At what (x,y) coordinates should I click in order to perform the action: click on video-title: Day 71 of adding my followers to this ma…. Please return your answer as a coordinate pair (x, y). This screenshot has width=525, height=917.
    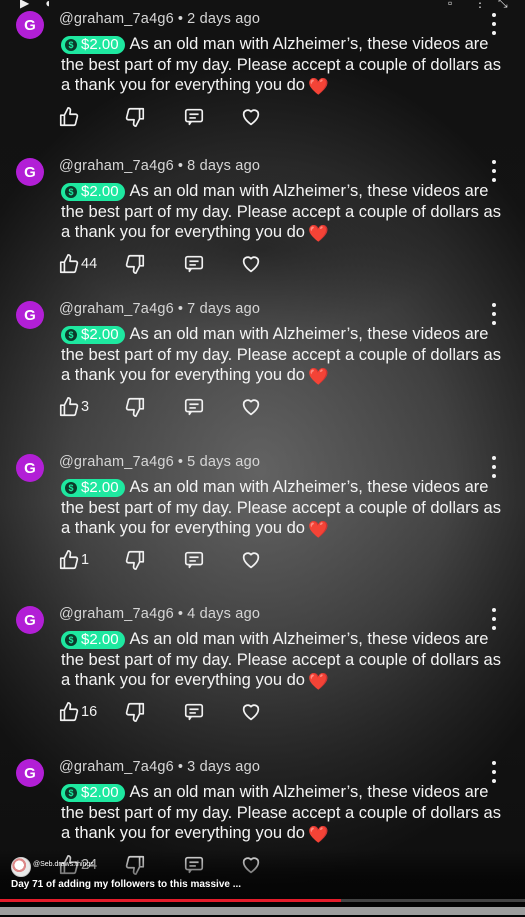
    Looking at the image, I should click on (131, 884).